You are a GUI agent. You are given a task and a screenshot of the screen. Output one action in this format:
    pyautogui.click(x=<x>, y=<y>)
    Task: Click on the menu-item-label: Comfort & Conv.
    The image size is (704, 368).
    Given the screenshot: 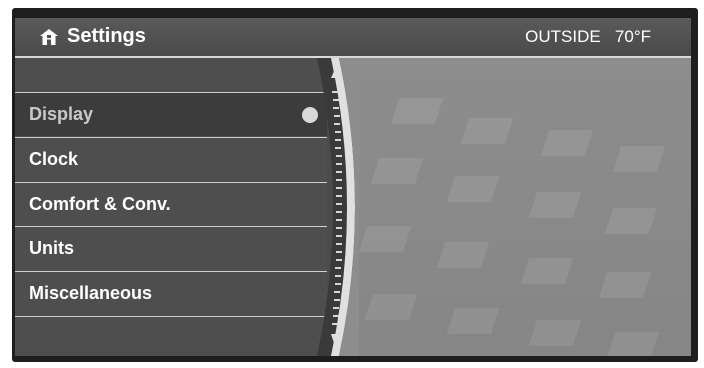 What is the action you would take?
    pyautogui.click(x=100, y=204)
    